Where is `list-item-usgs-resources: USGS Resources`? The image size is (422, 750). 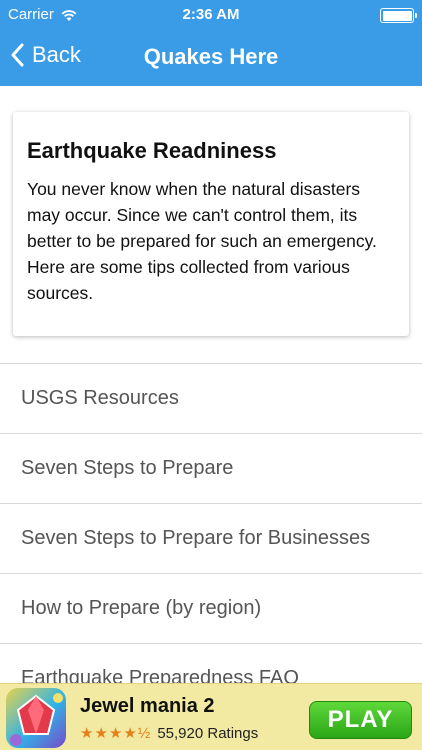
list-item-usgs-resources: USGS Resources is located at coordinates (211, 399).